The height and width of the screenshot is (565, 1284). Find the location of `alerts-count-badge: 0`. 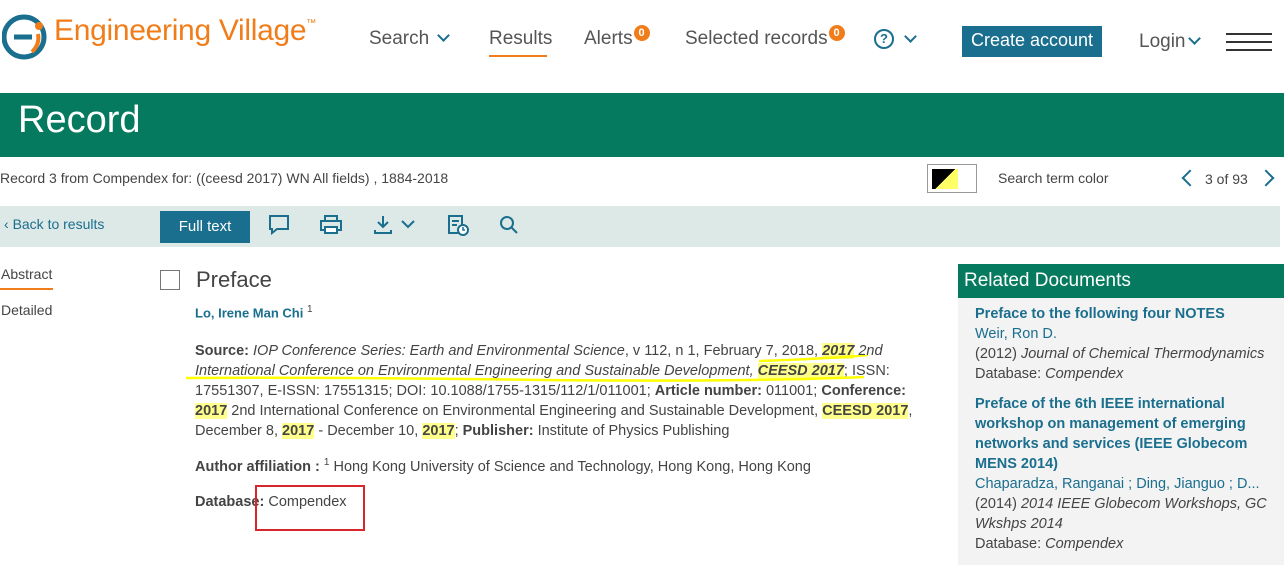

alerts-count-badge: 0 is located at coordinates (641, 33).